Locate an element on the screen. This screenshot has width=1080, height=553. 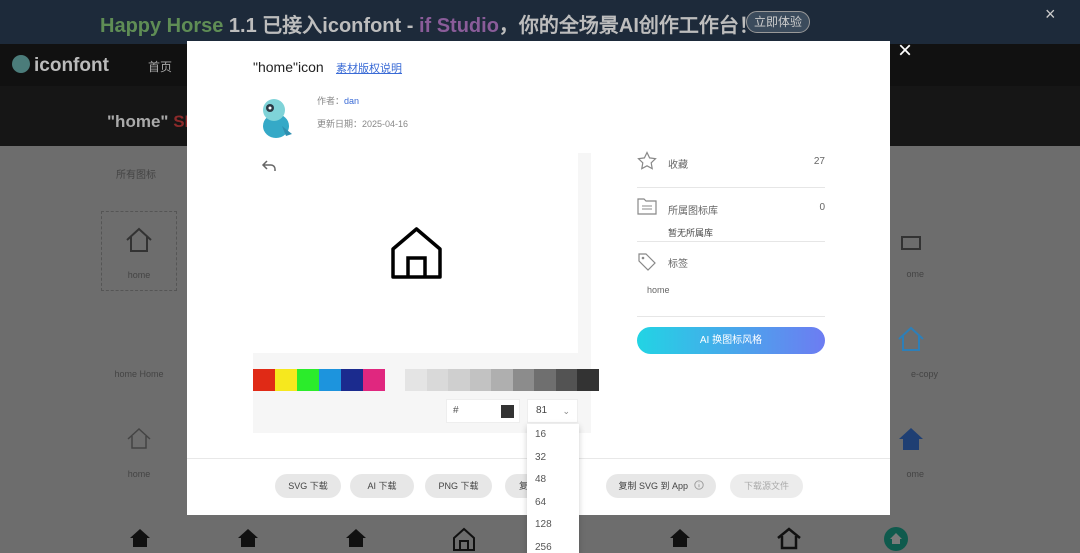
color-swatches is located at coordinates (319, 380).